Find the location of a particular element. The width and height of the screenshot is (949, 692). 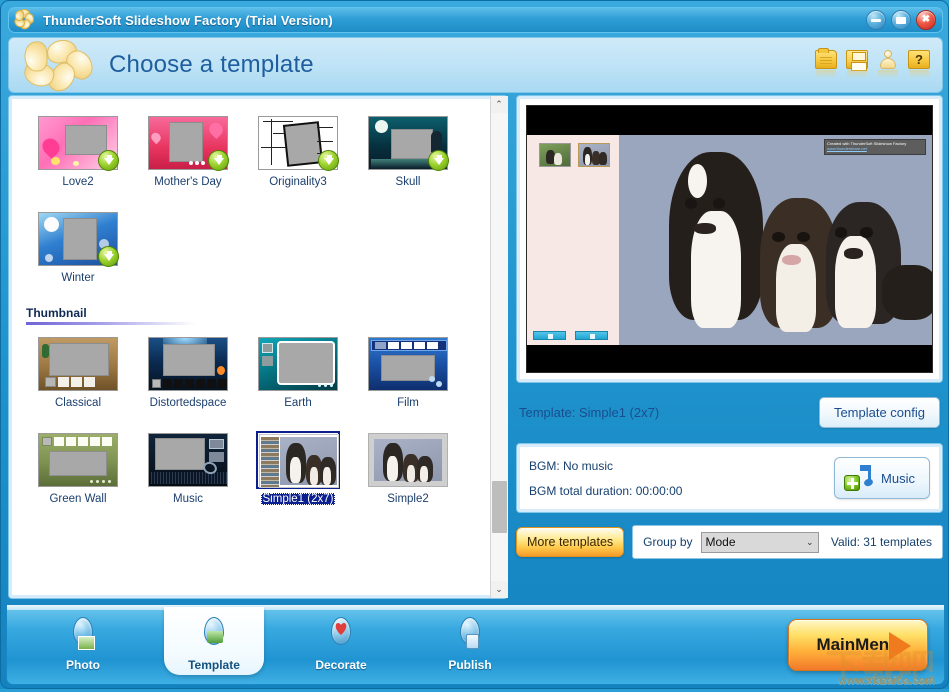

page-header: Choose a template ? is located at coordinates (475, 67).